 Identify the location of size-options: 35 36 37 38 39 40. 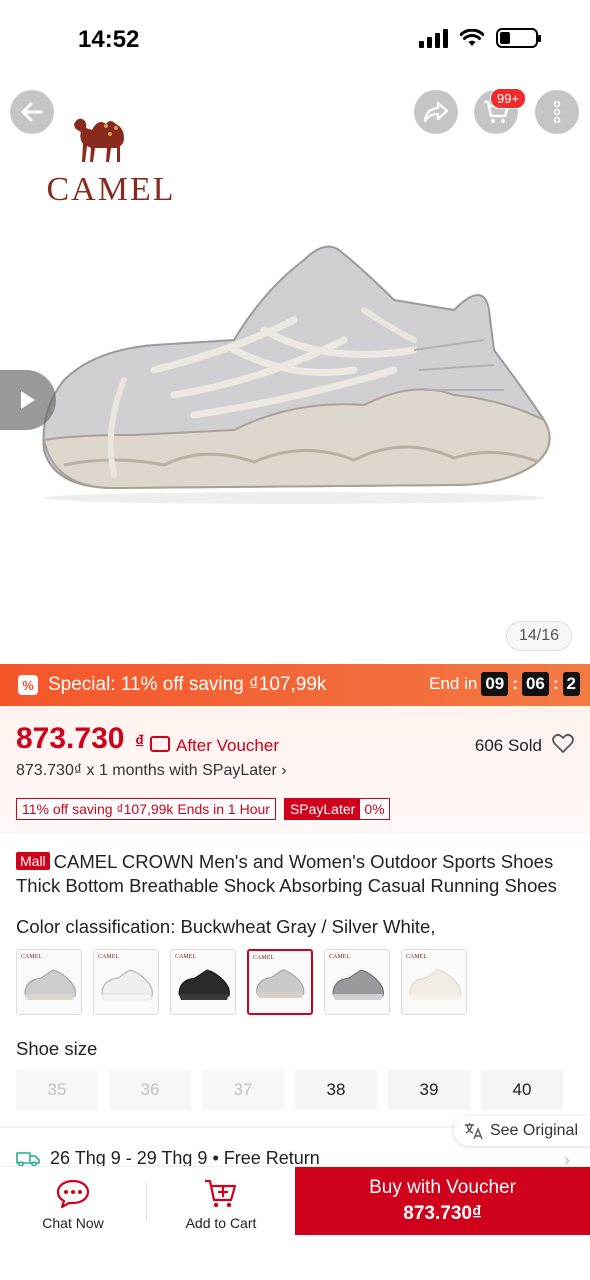
(289, 1090).